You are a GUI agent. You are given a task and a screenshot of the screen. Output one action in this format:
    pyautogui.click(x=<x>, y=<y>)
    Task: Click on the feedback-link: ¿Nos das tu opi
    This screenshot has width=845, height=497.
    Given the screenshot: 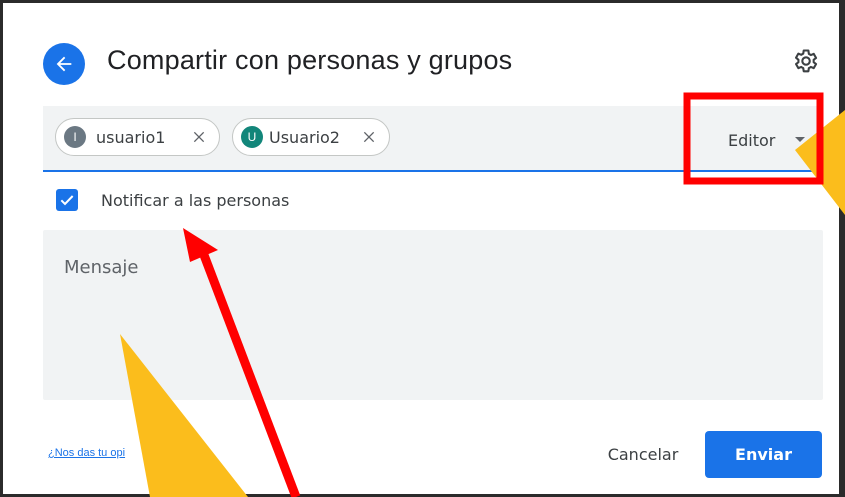 What is the action you would take?
    pyautogui.click(x=86, y=453)
    